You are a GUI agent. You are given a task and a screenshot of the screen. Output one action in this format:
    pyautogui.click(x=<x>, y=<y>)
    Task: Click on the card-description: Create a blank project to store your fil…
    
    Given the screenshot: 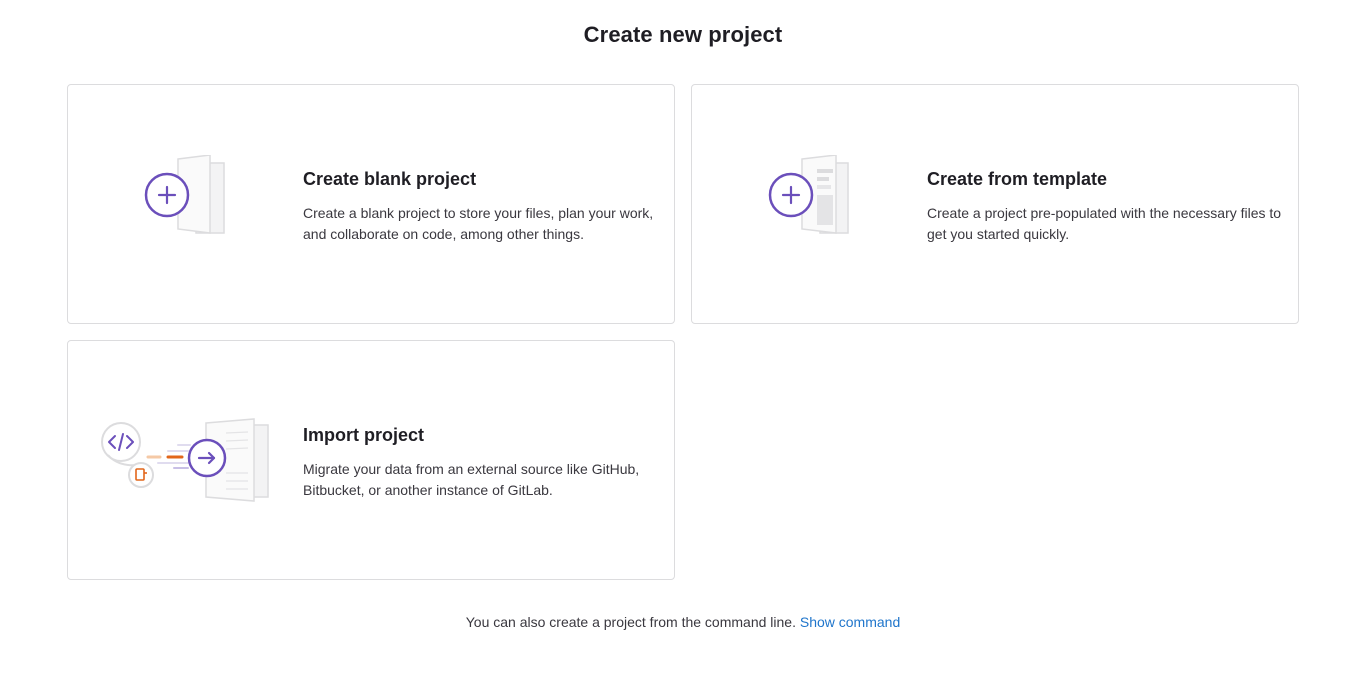 What is the action you would take?
    pyautogui.click(x=478, y=223)
    